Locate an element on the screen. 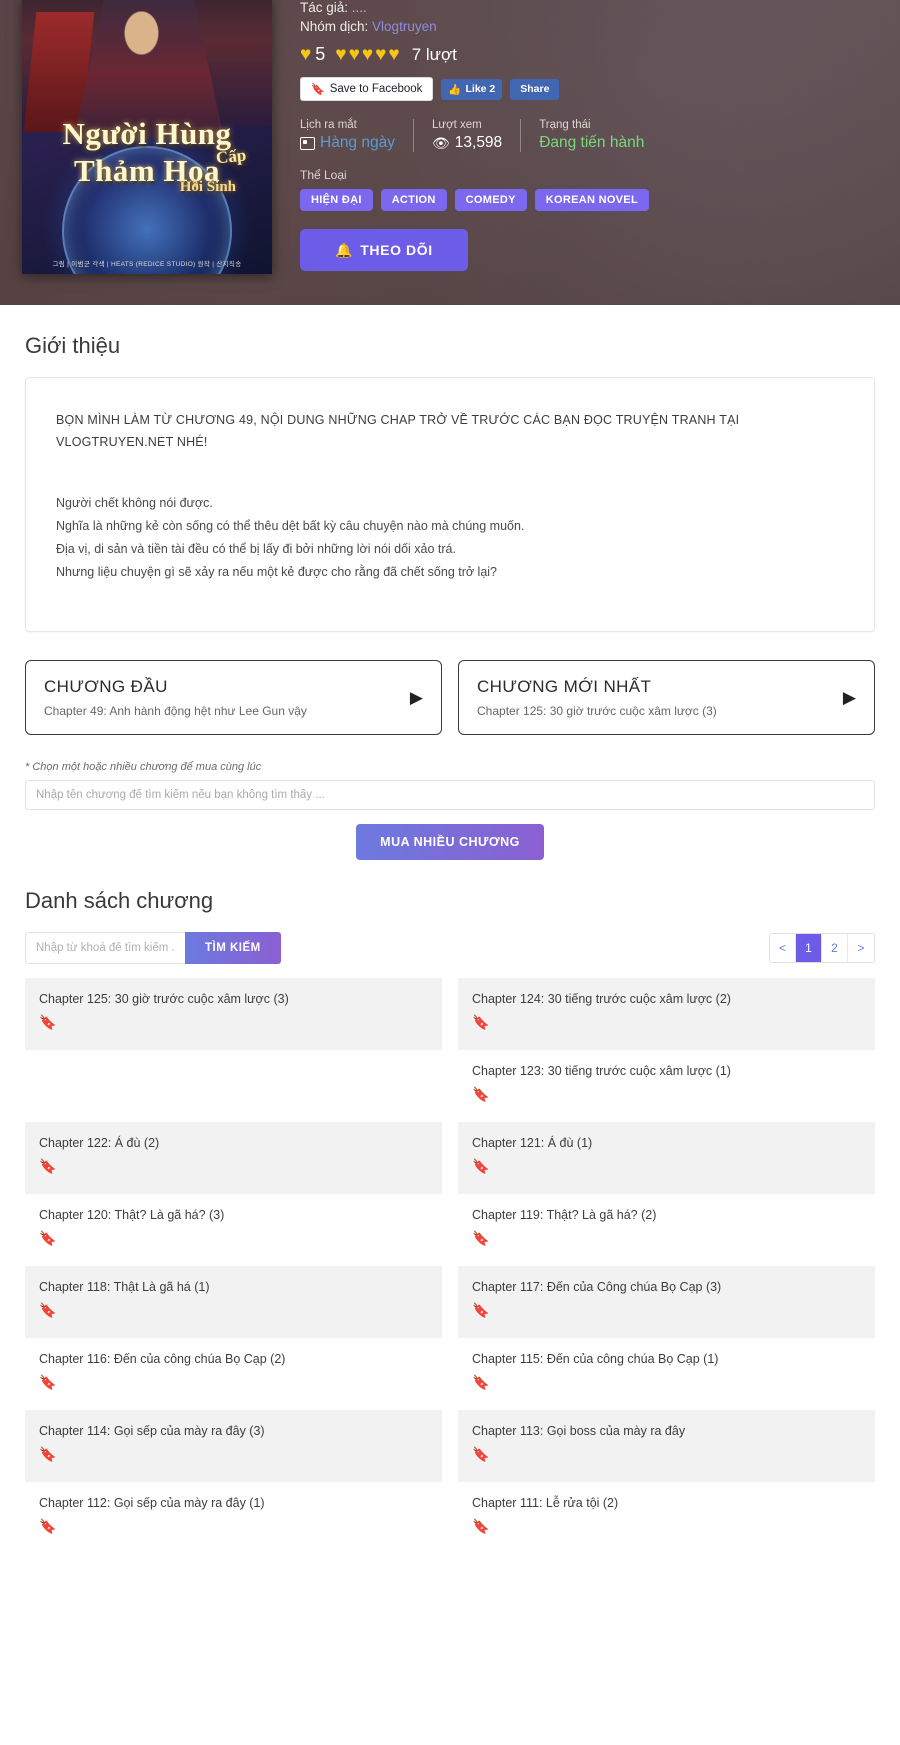 Image resolution: width=900 pixels, height=1745 pixels. rating-count: 7 lượt is located at coordinates (434, 54).